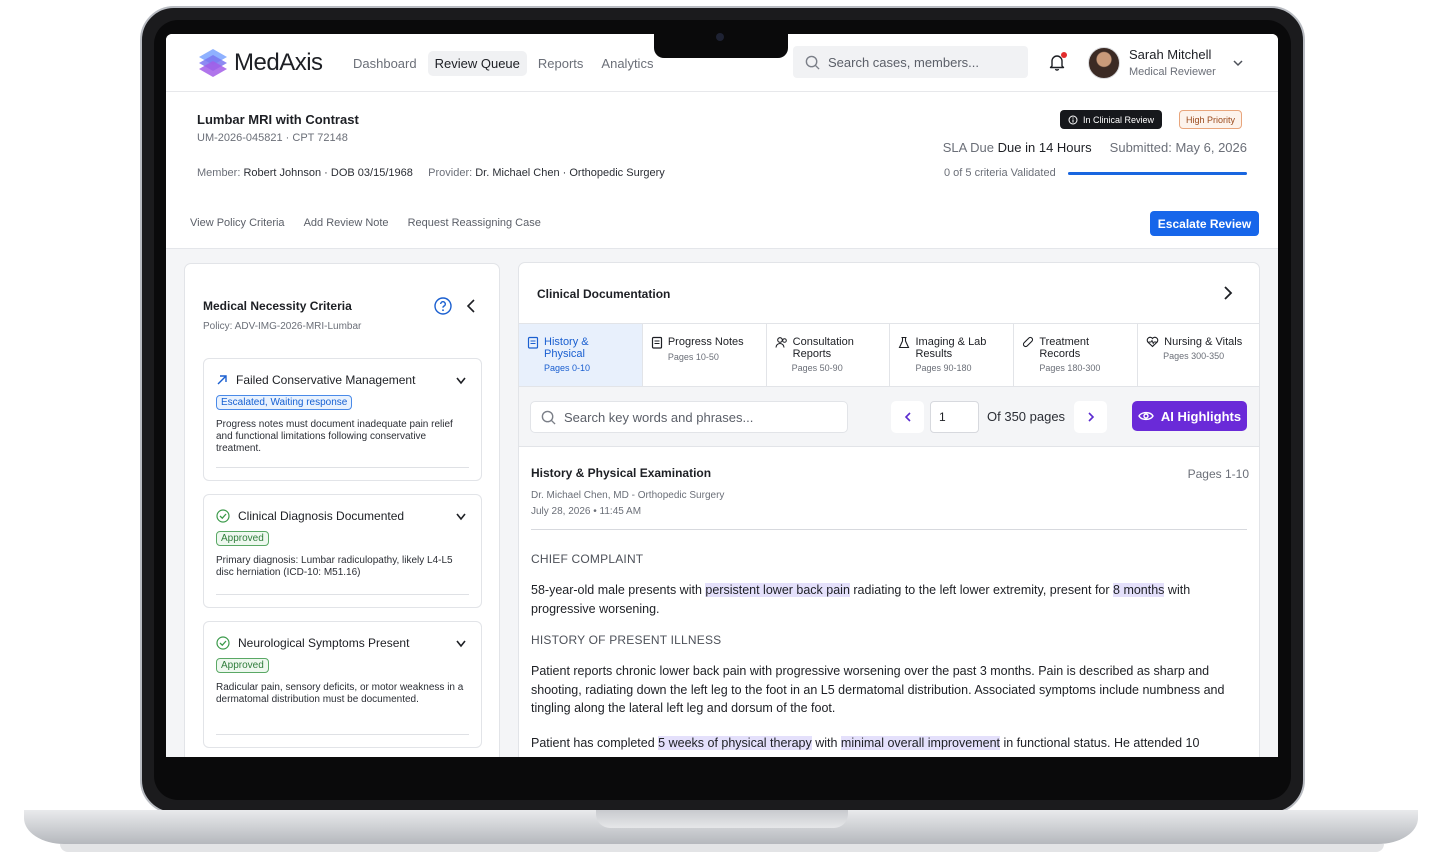  What do you see at coordinates (533, 342) in the screenshot?
I see `clipboard-icon` at bounding box center [533, 342].